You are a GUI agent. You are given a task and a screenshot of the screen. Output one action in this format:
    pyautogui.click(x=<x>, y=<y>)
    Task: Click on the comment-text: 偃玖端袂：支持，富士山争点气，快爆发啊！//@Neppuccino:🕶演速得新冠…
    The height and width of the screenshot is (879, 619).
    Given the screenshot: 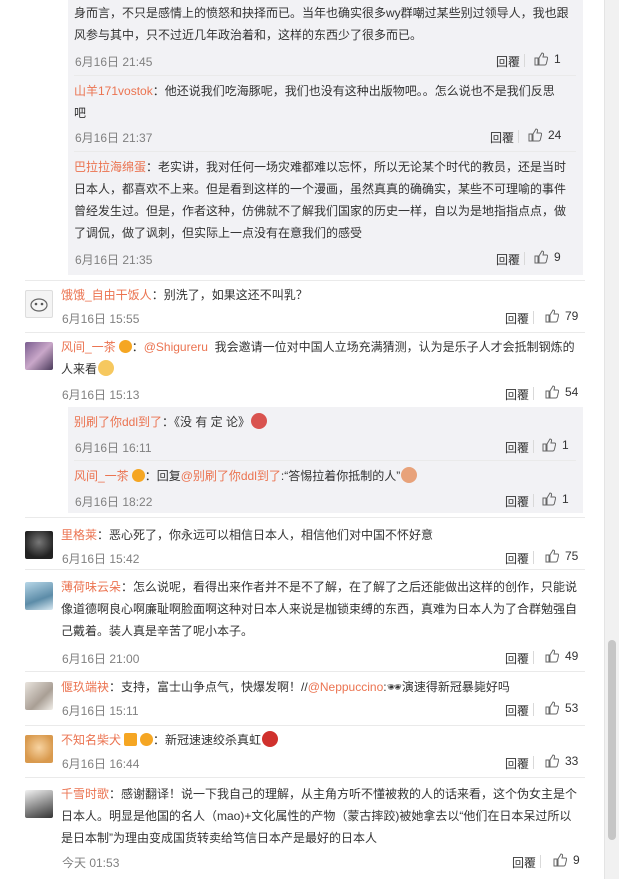 What is the action you would take?
    pyautogui.click(x=285, y=687)
    